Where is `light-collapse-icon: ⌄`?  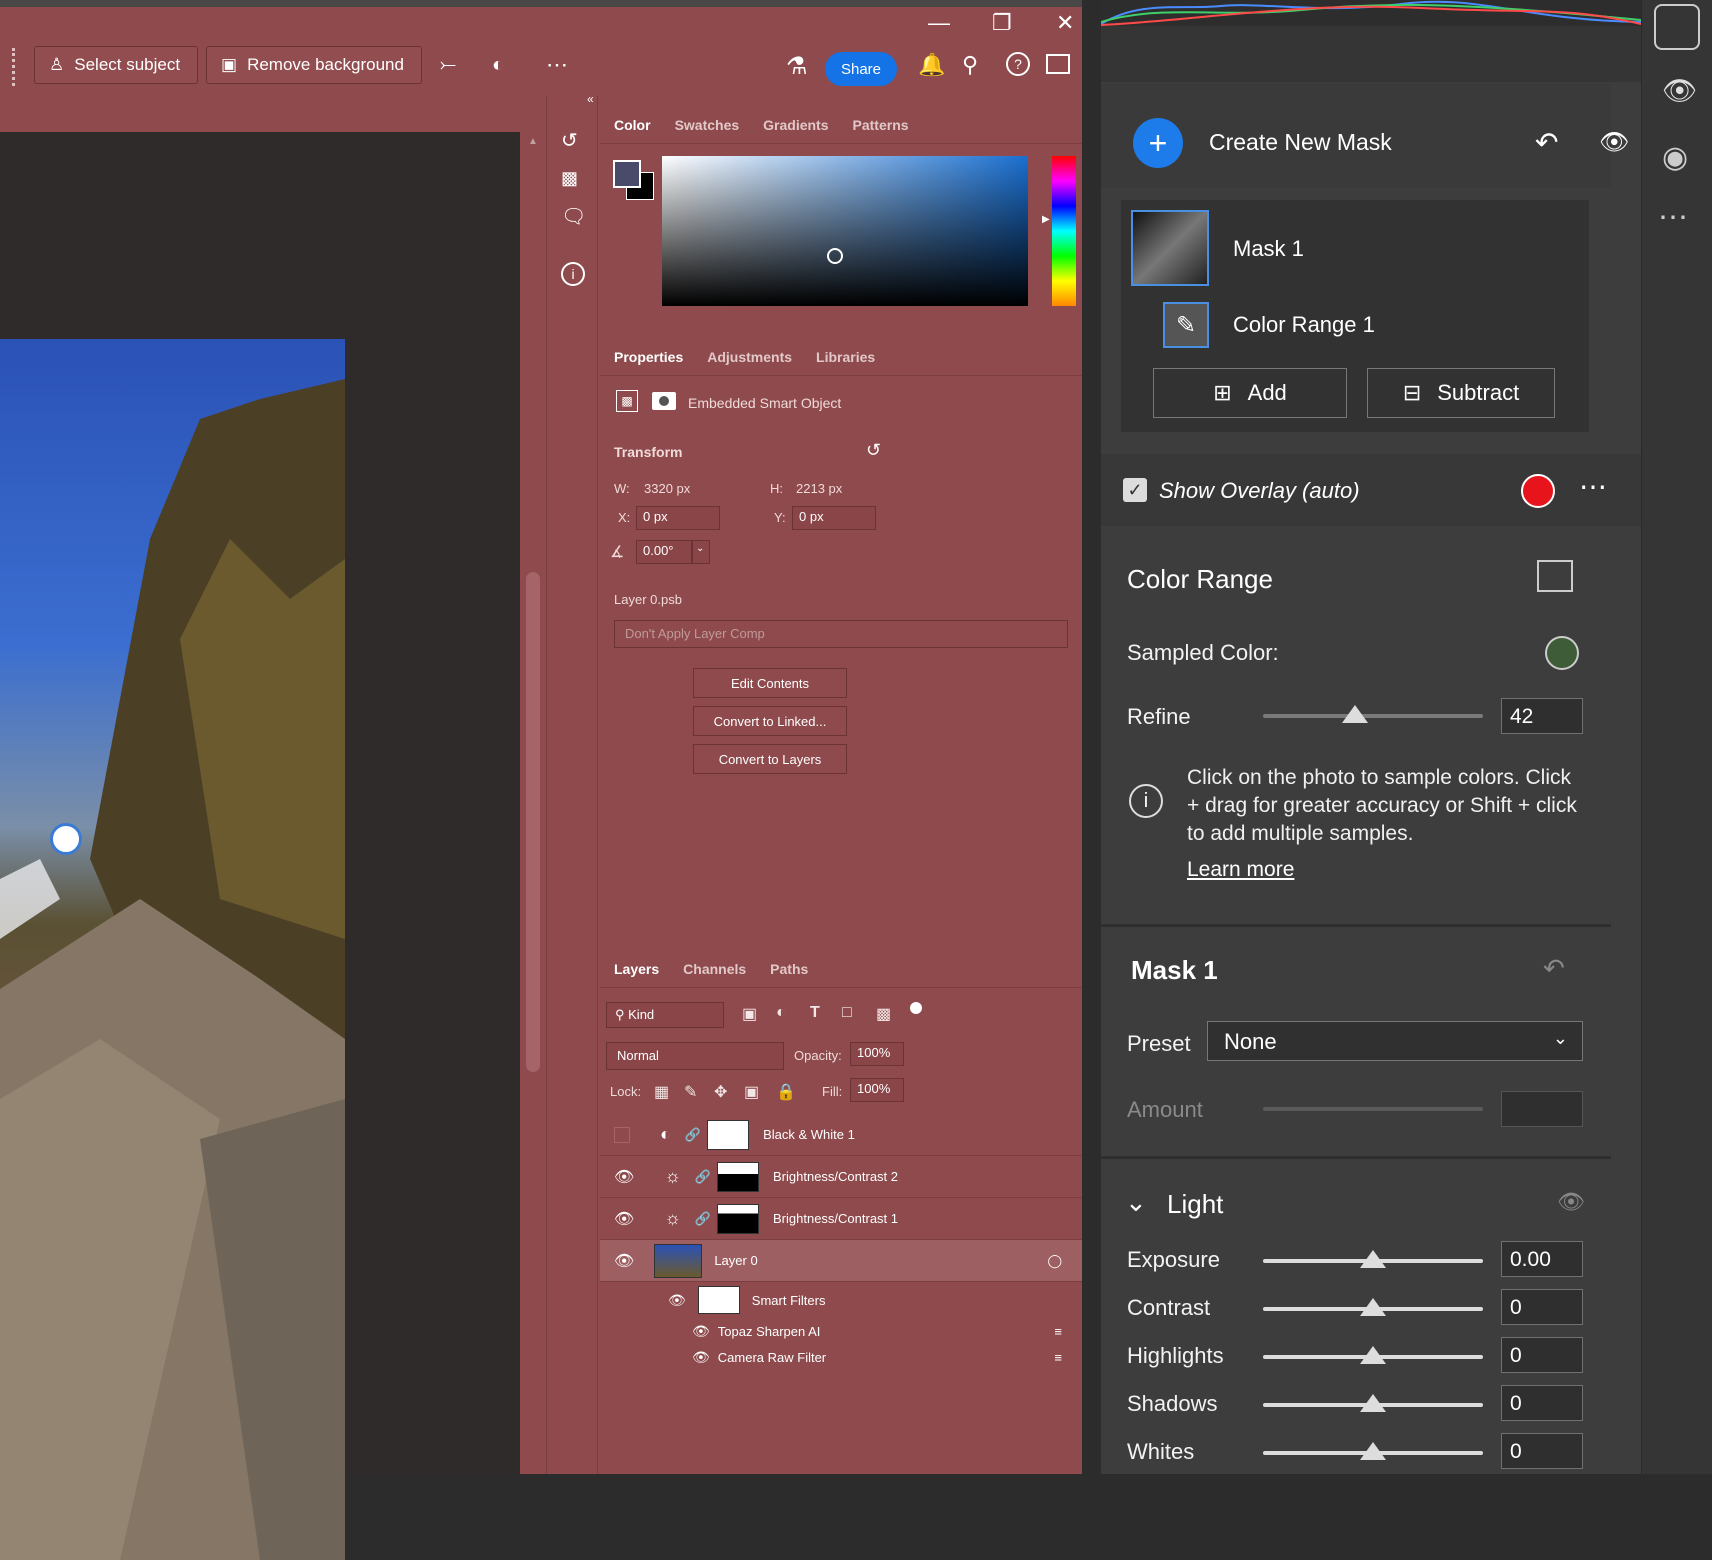
light-collapse-icon: ⌄ is located at coordinates (1136, 1202).